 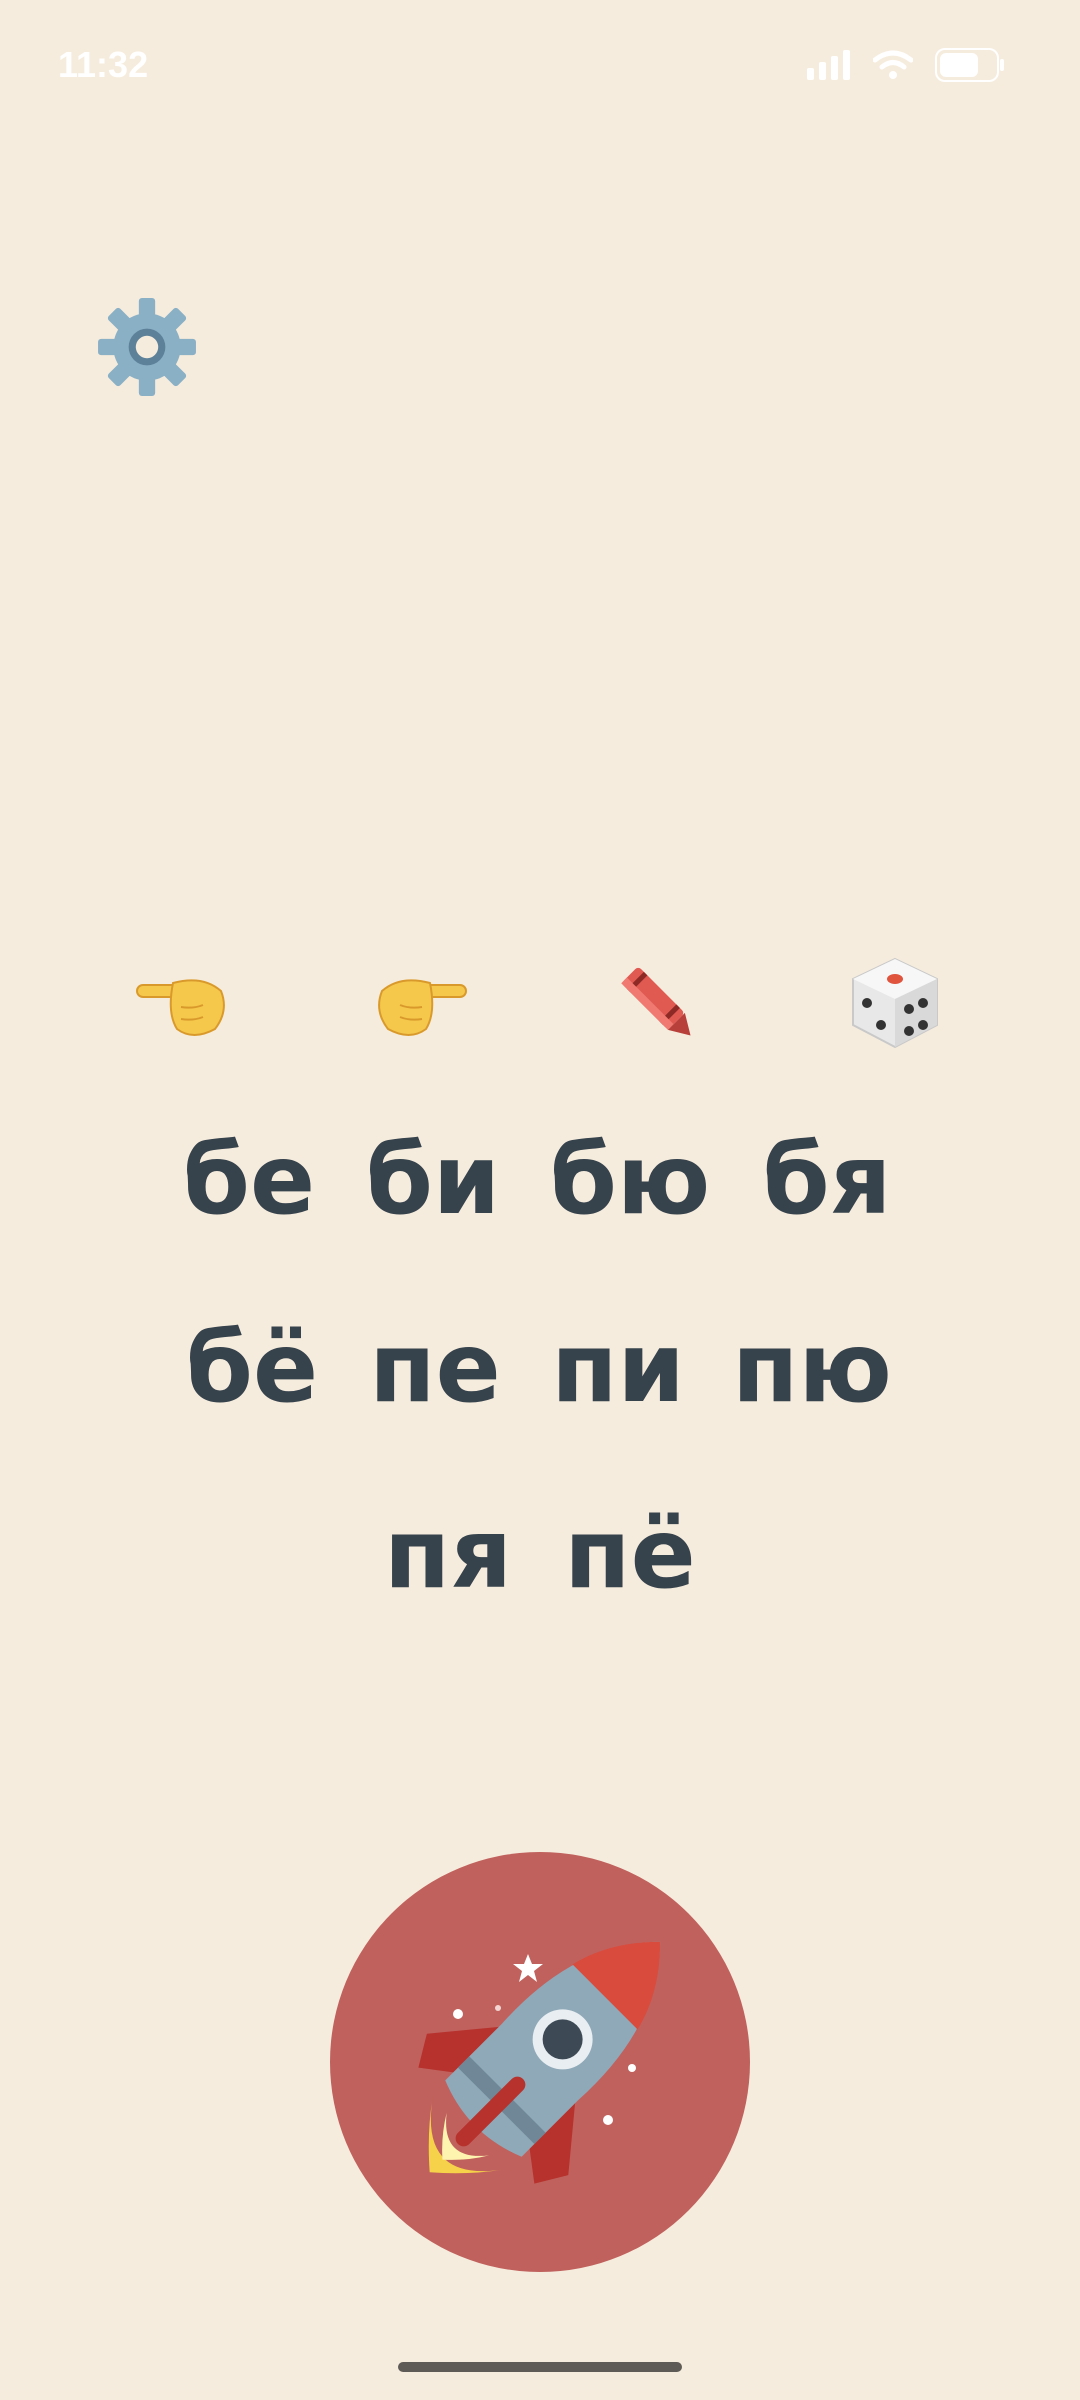 I want to click on syllable: бё, so click(x=252, y=1368).